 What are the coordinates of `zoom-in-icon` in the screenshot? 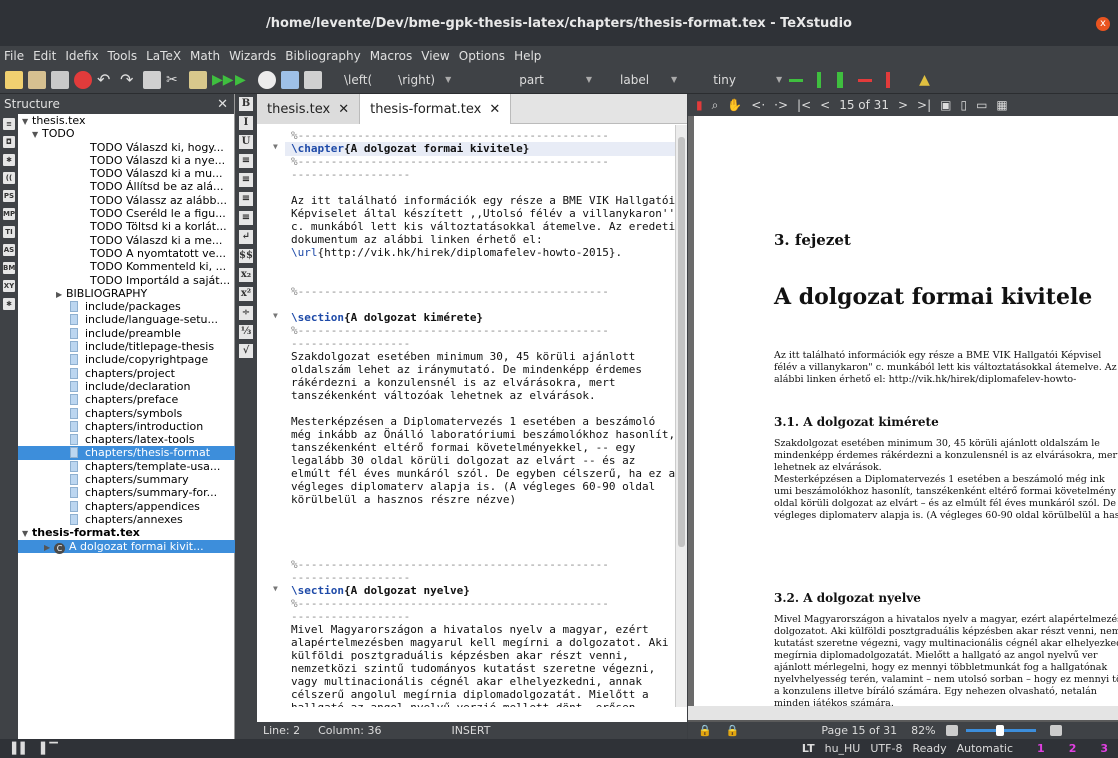 It's located at (1055, 730).